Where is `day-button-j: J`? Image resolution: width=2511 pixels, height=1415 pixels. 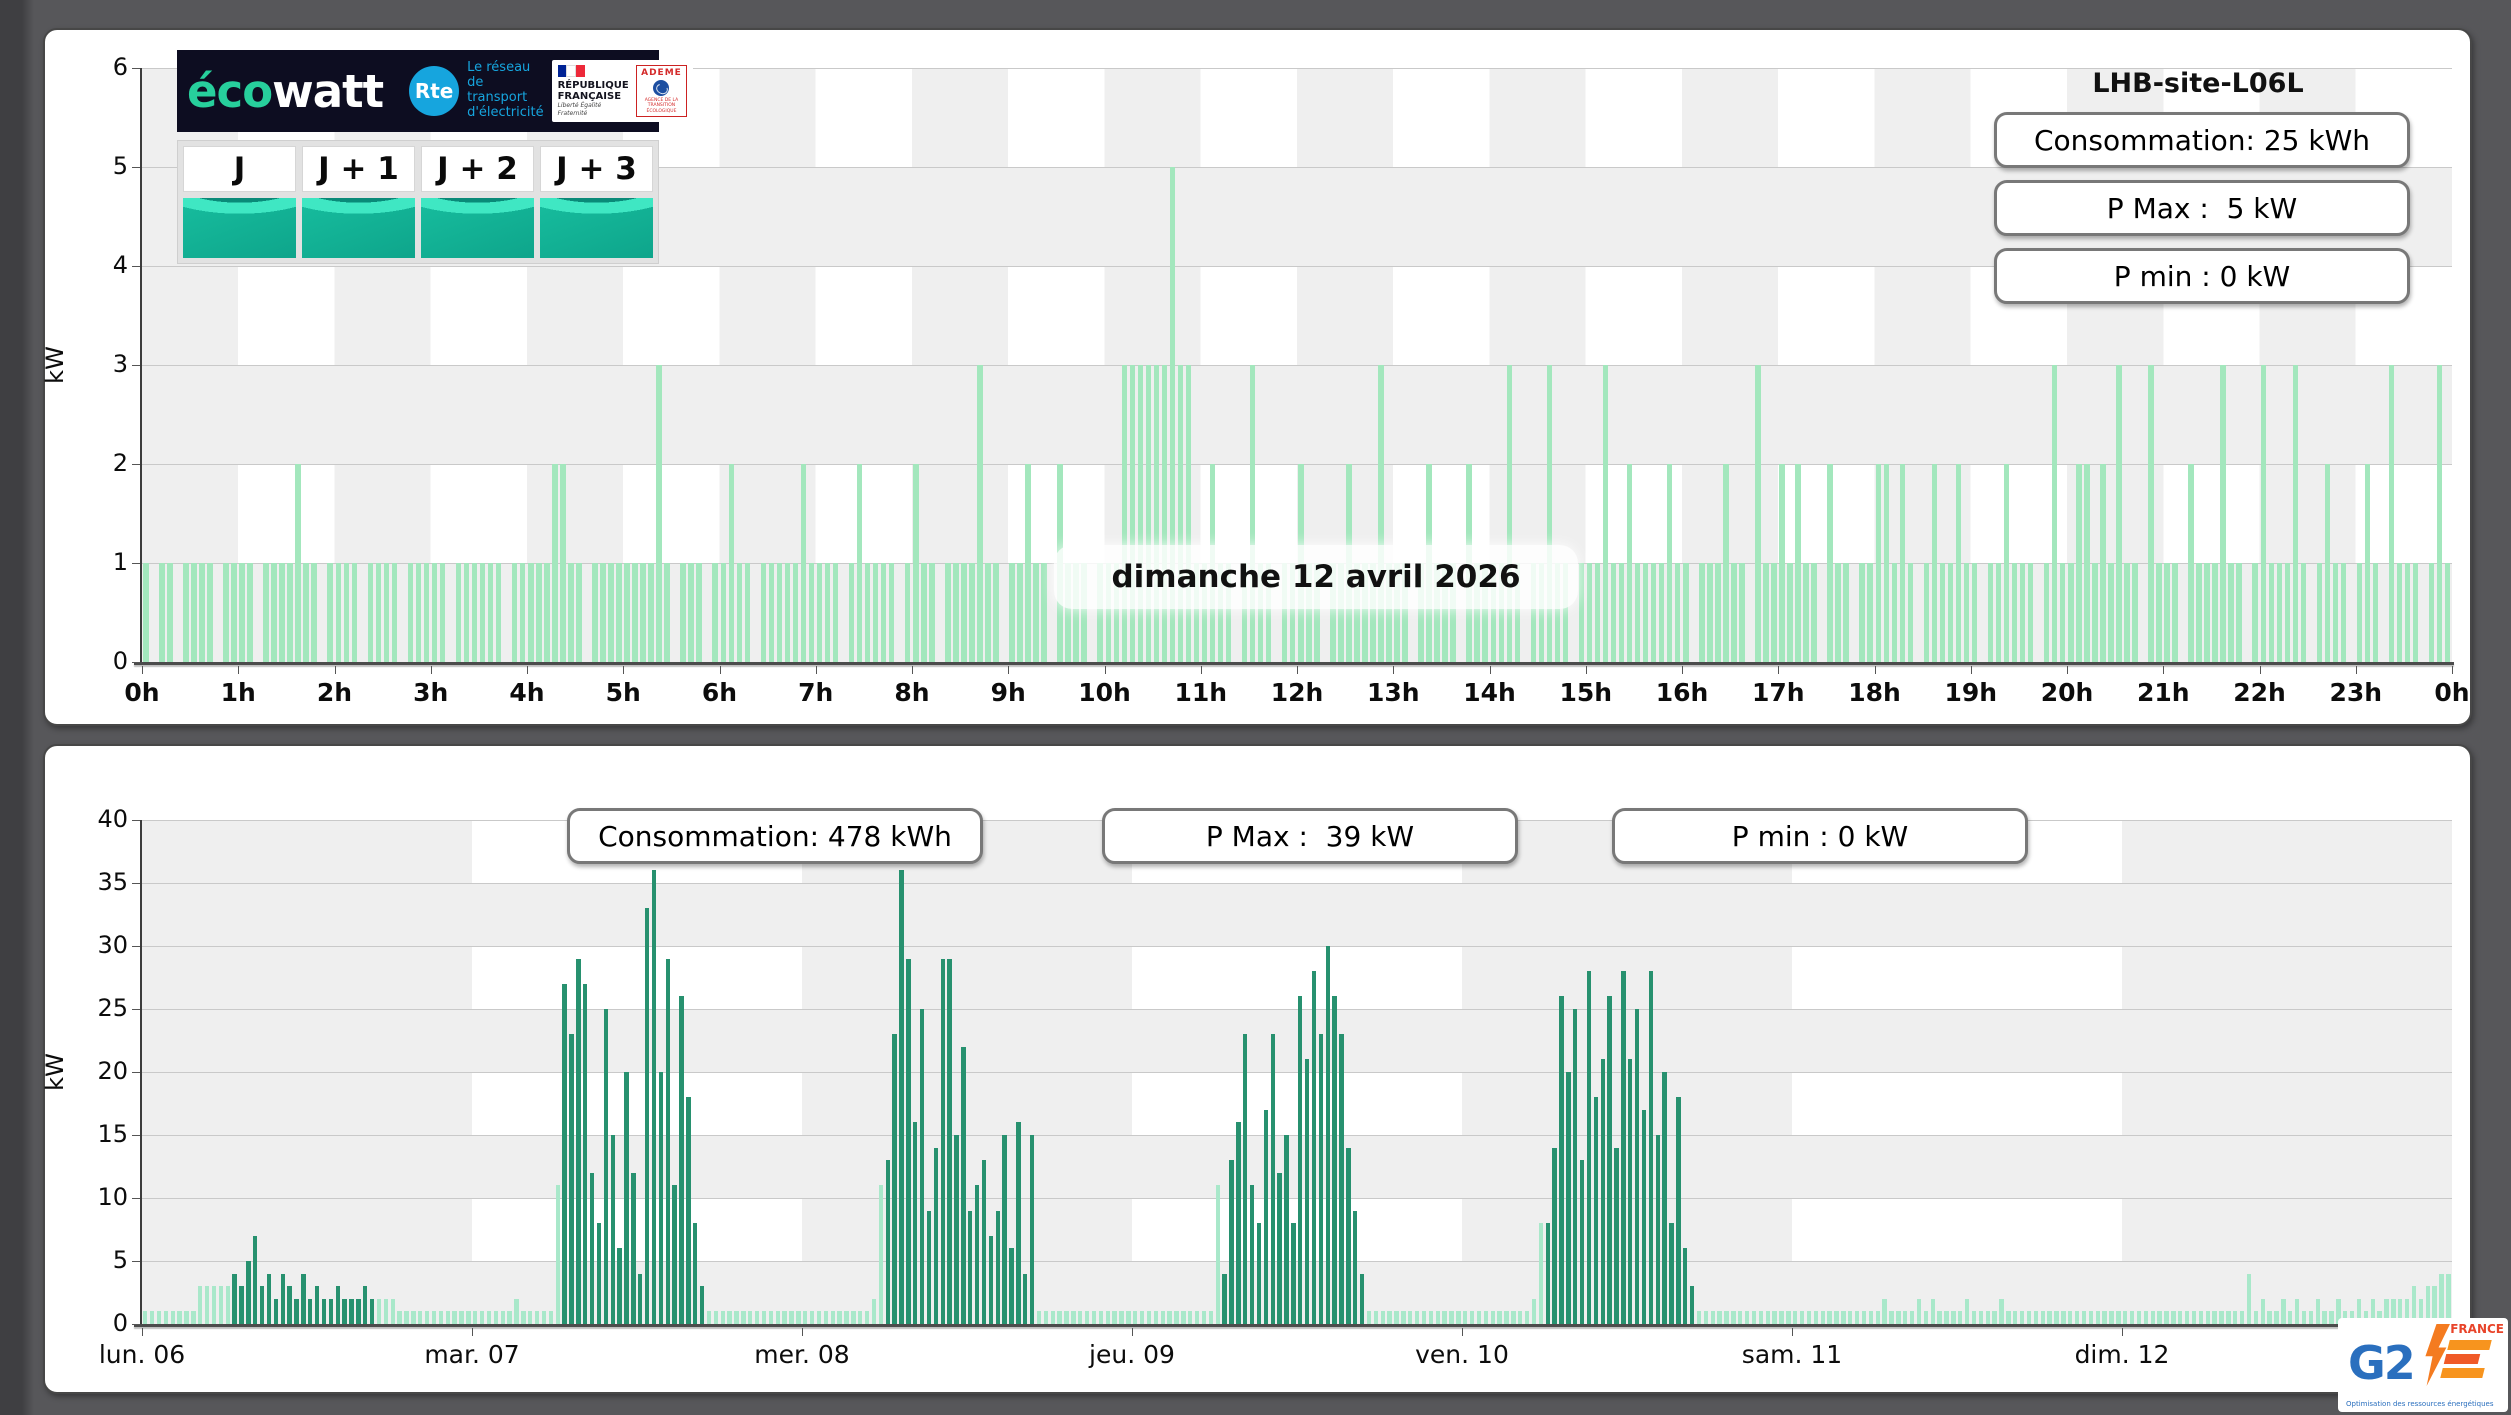
day-button-j: J is located at coordinates (239, 169).